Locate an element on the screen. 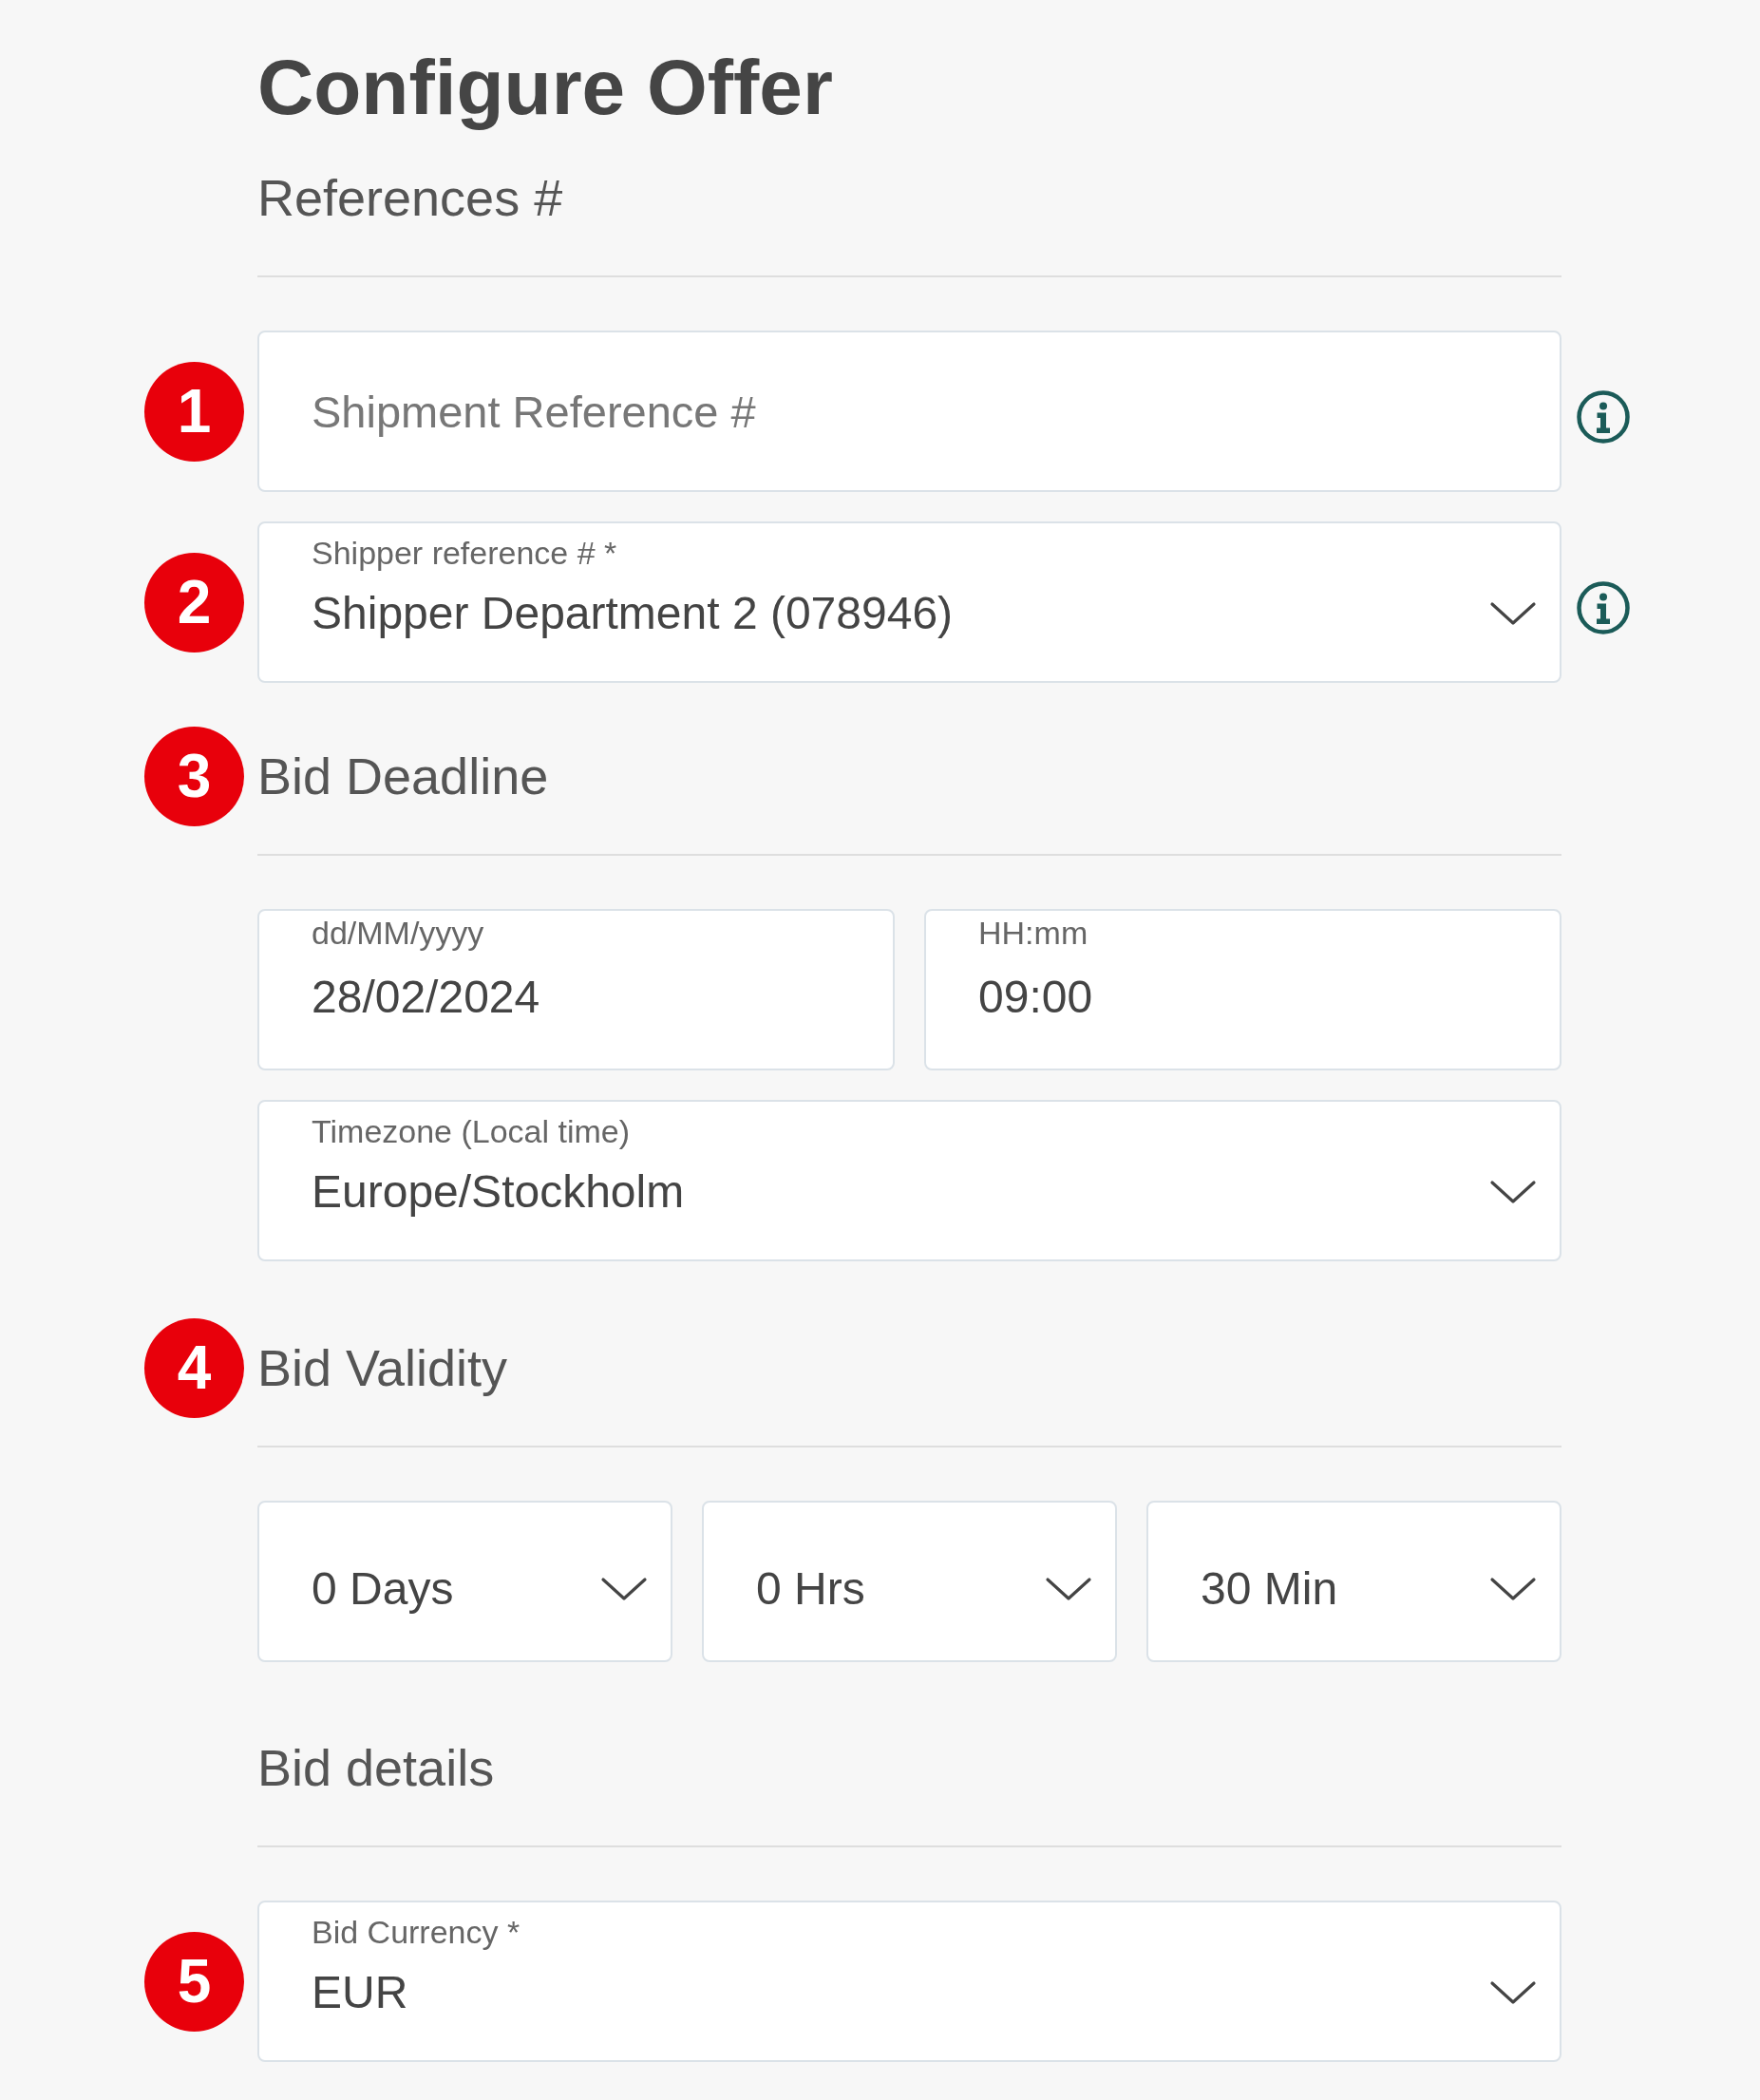  dropdown-field: 0 Days is located at coordinates (464, 1581).